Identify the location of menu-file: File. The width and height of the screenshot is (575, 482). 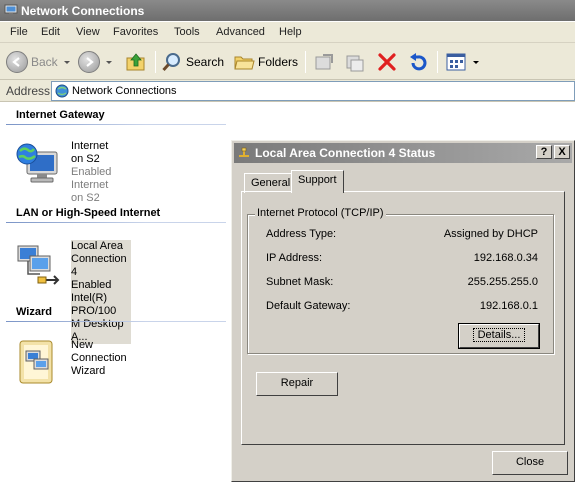
(19, 32).